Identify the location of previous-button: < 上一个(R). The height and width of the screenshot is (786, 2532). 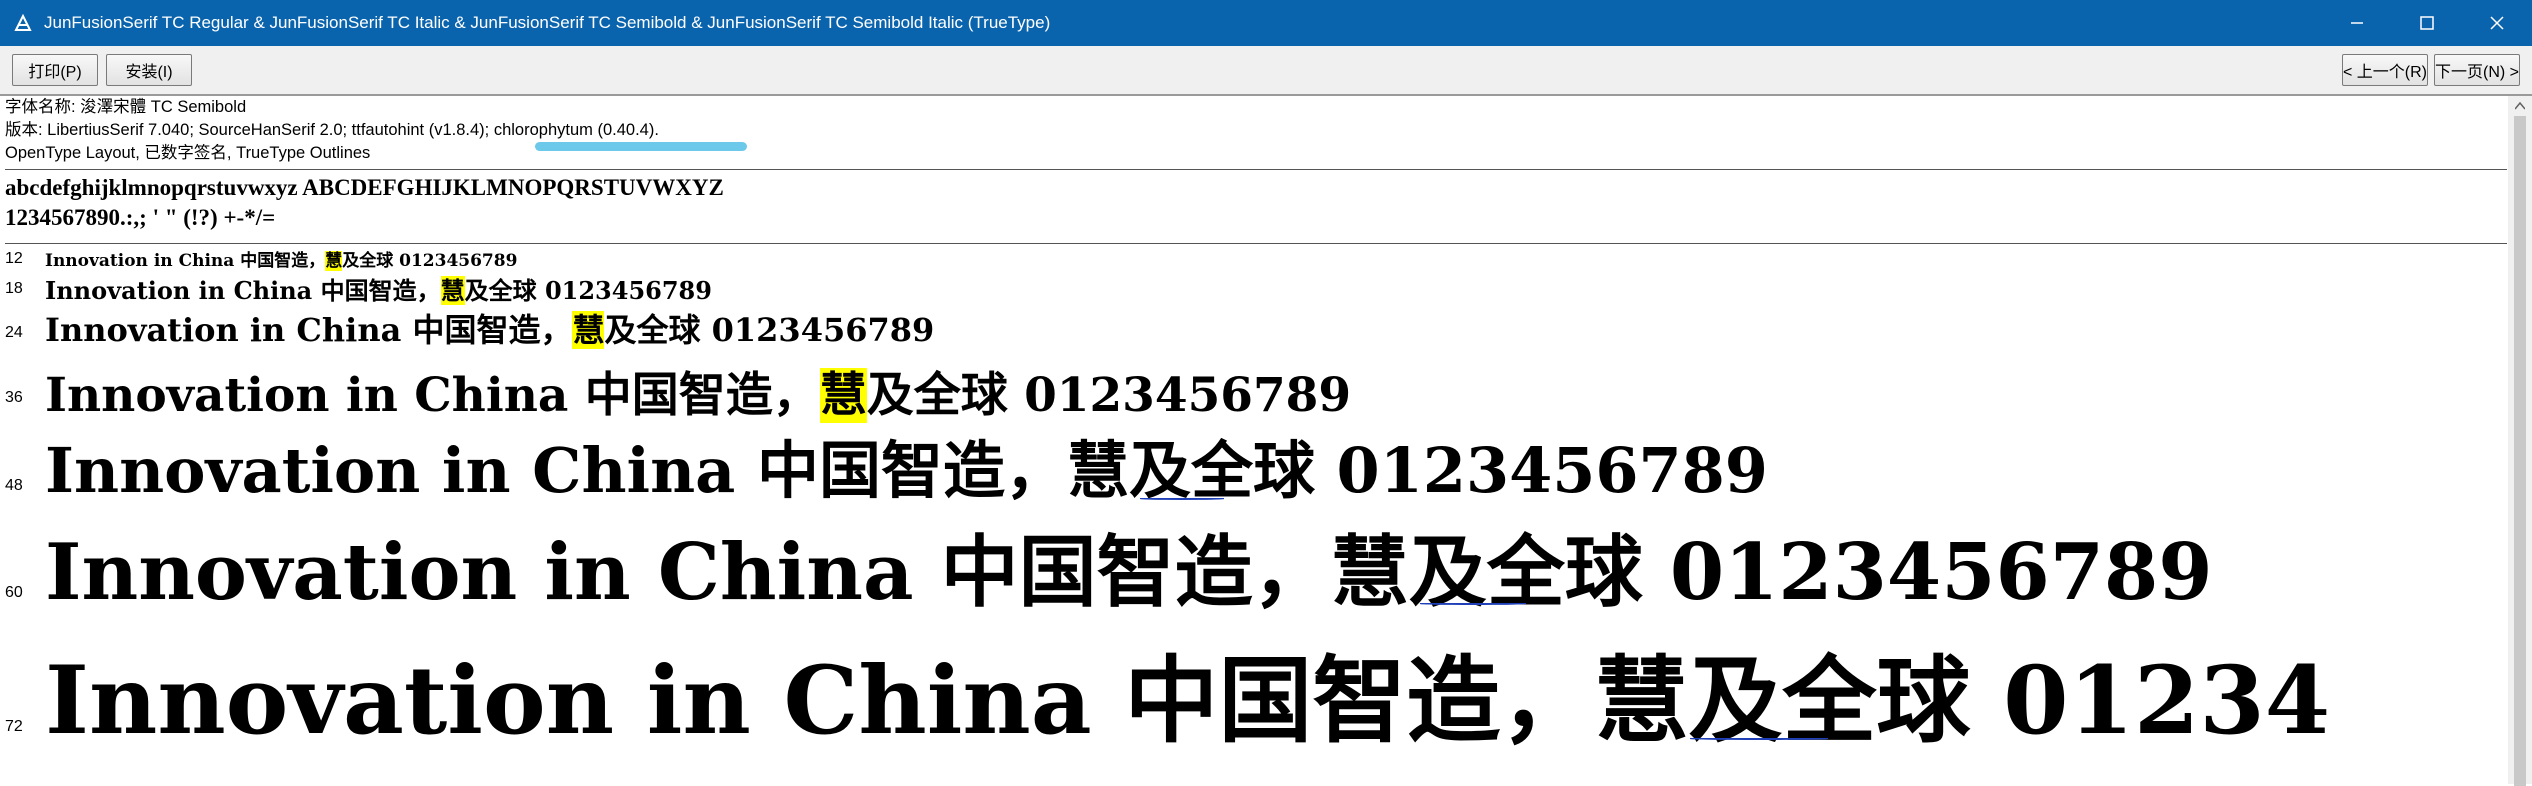
(2385, 70).